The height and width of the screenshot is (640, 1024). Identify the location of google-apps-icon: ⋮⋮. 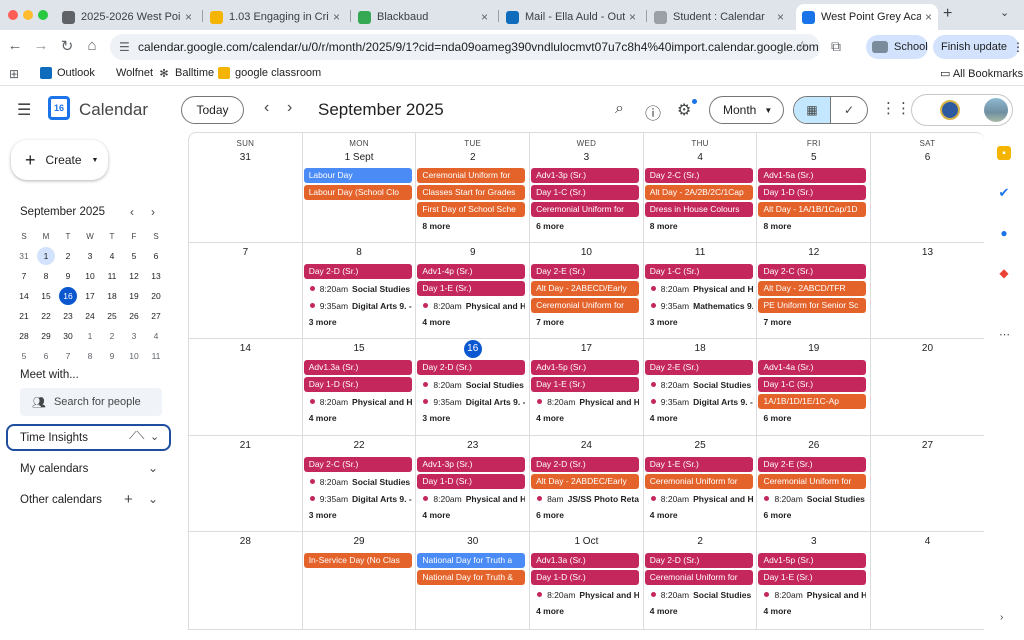
(896, 108).